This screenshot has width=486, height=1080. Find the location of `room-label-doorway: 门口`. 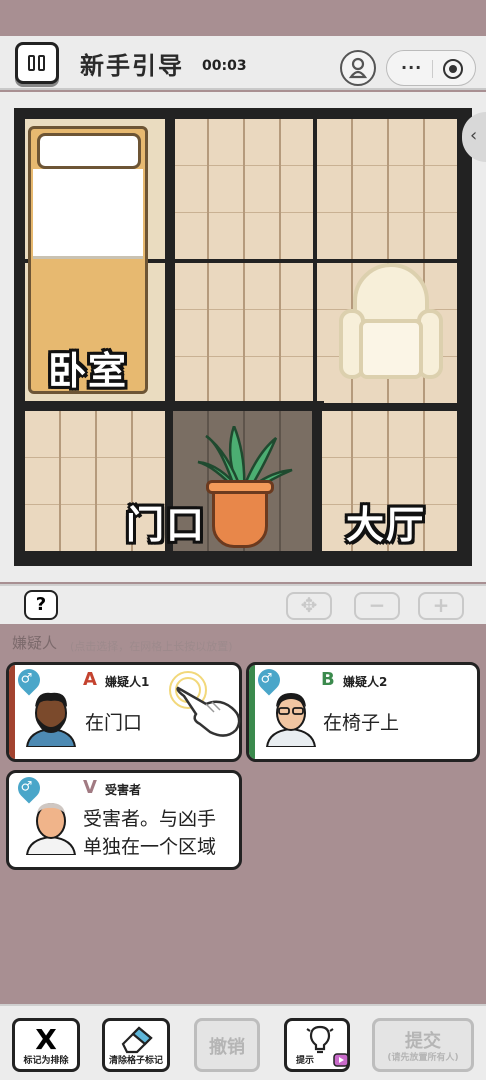

room-label-doorway: 门口 is located at coordinates (166, 525).